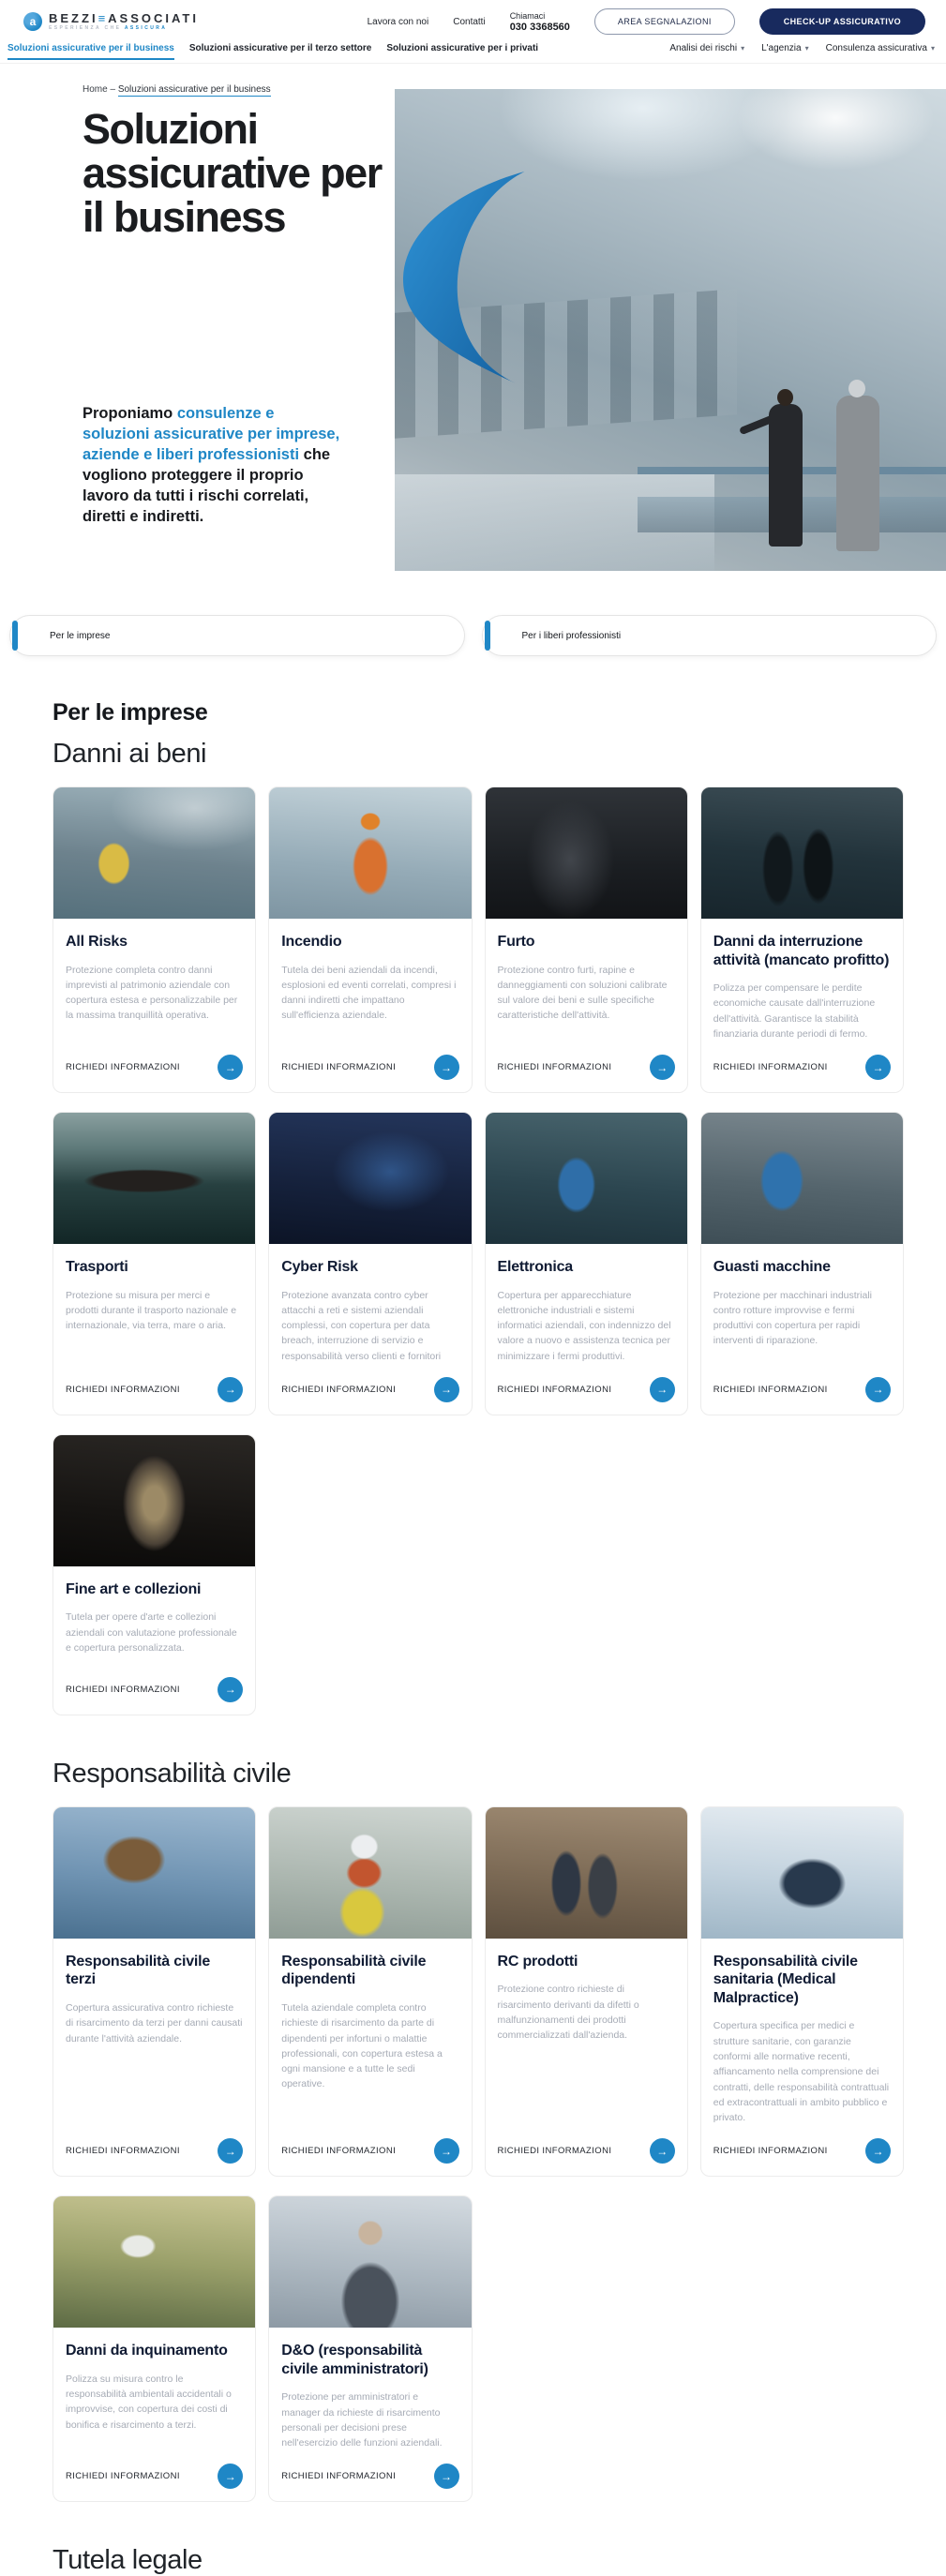  What do you see at coordinates (586, 1872) in the screenshot?
I see `card-image-rc-prodotti` at bounding box center [586, 1872].